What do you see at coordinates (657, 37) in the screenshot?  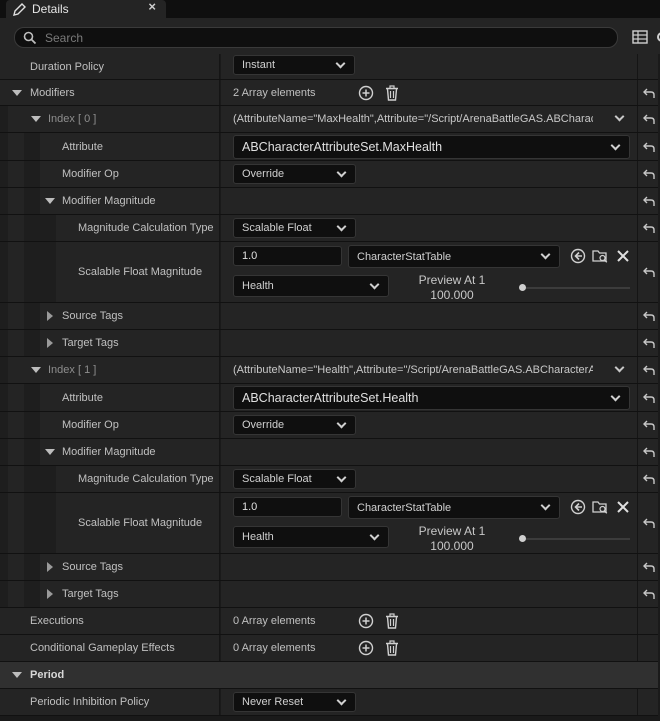 I see `settings-icon` at bounding box center [657, 37].